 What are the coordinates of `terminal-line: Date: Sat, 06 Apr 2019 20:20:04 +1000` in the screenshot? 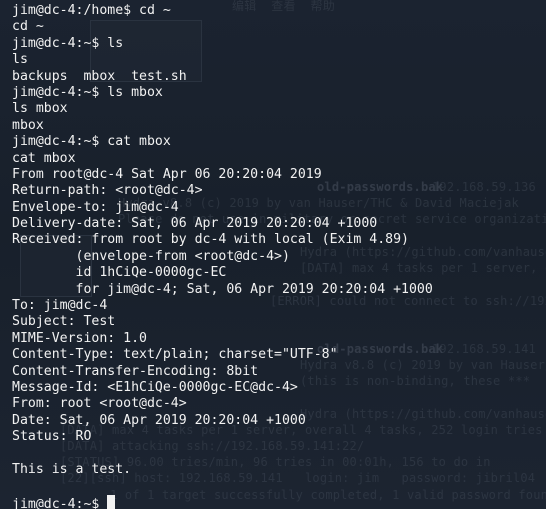 It's located at (159, 420).